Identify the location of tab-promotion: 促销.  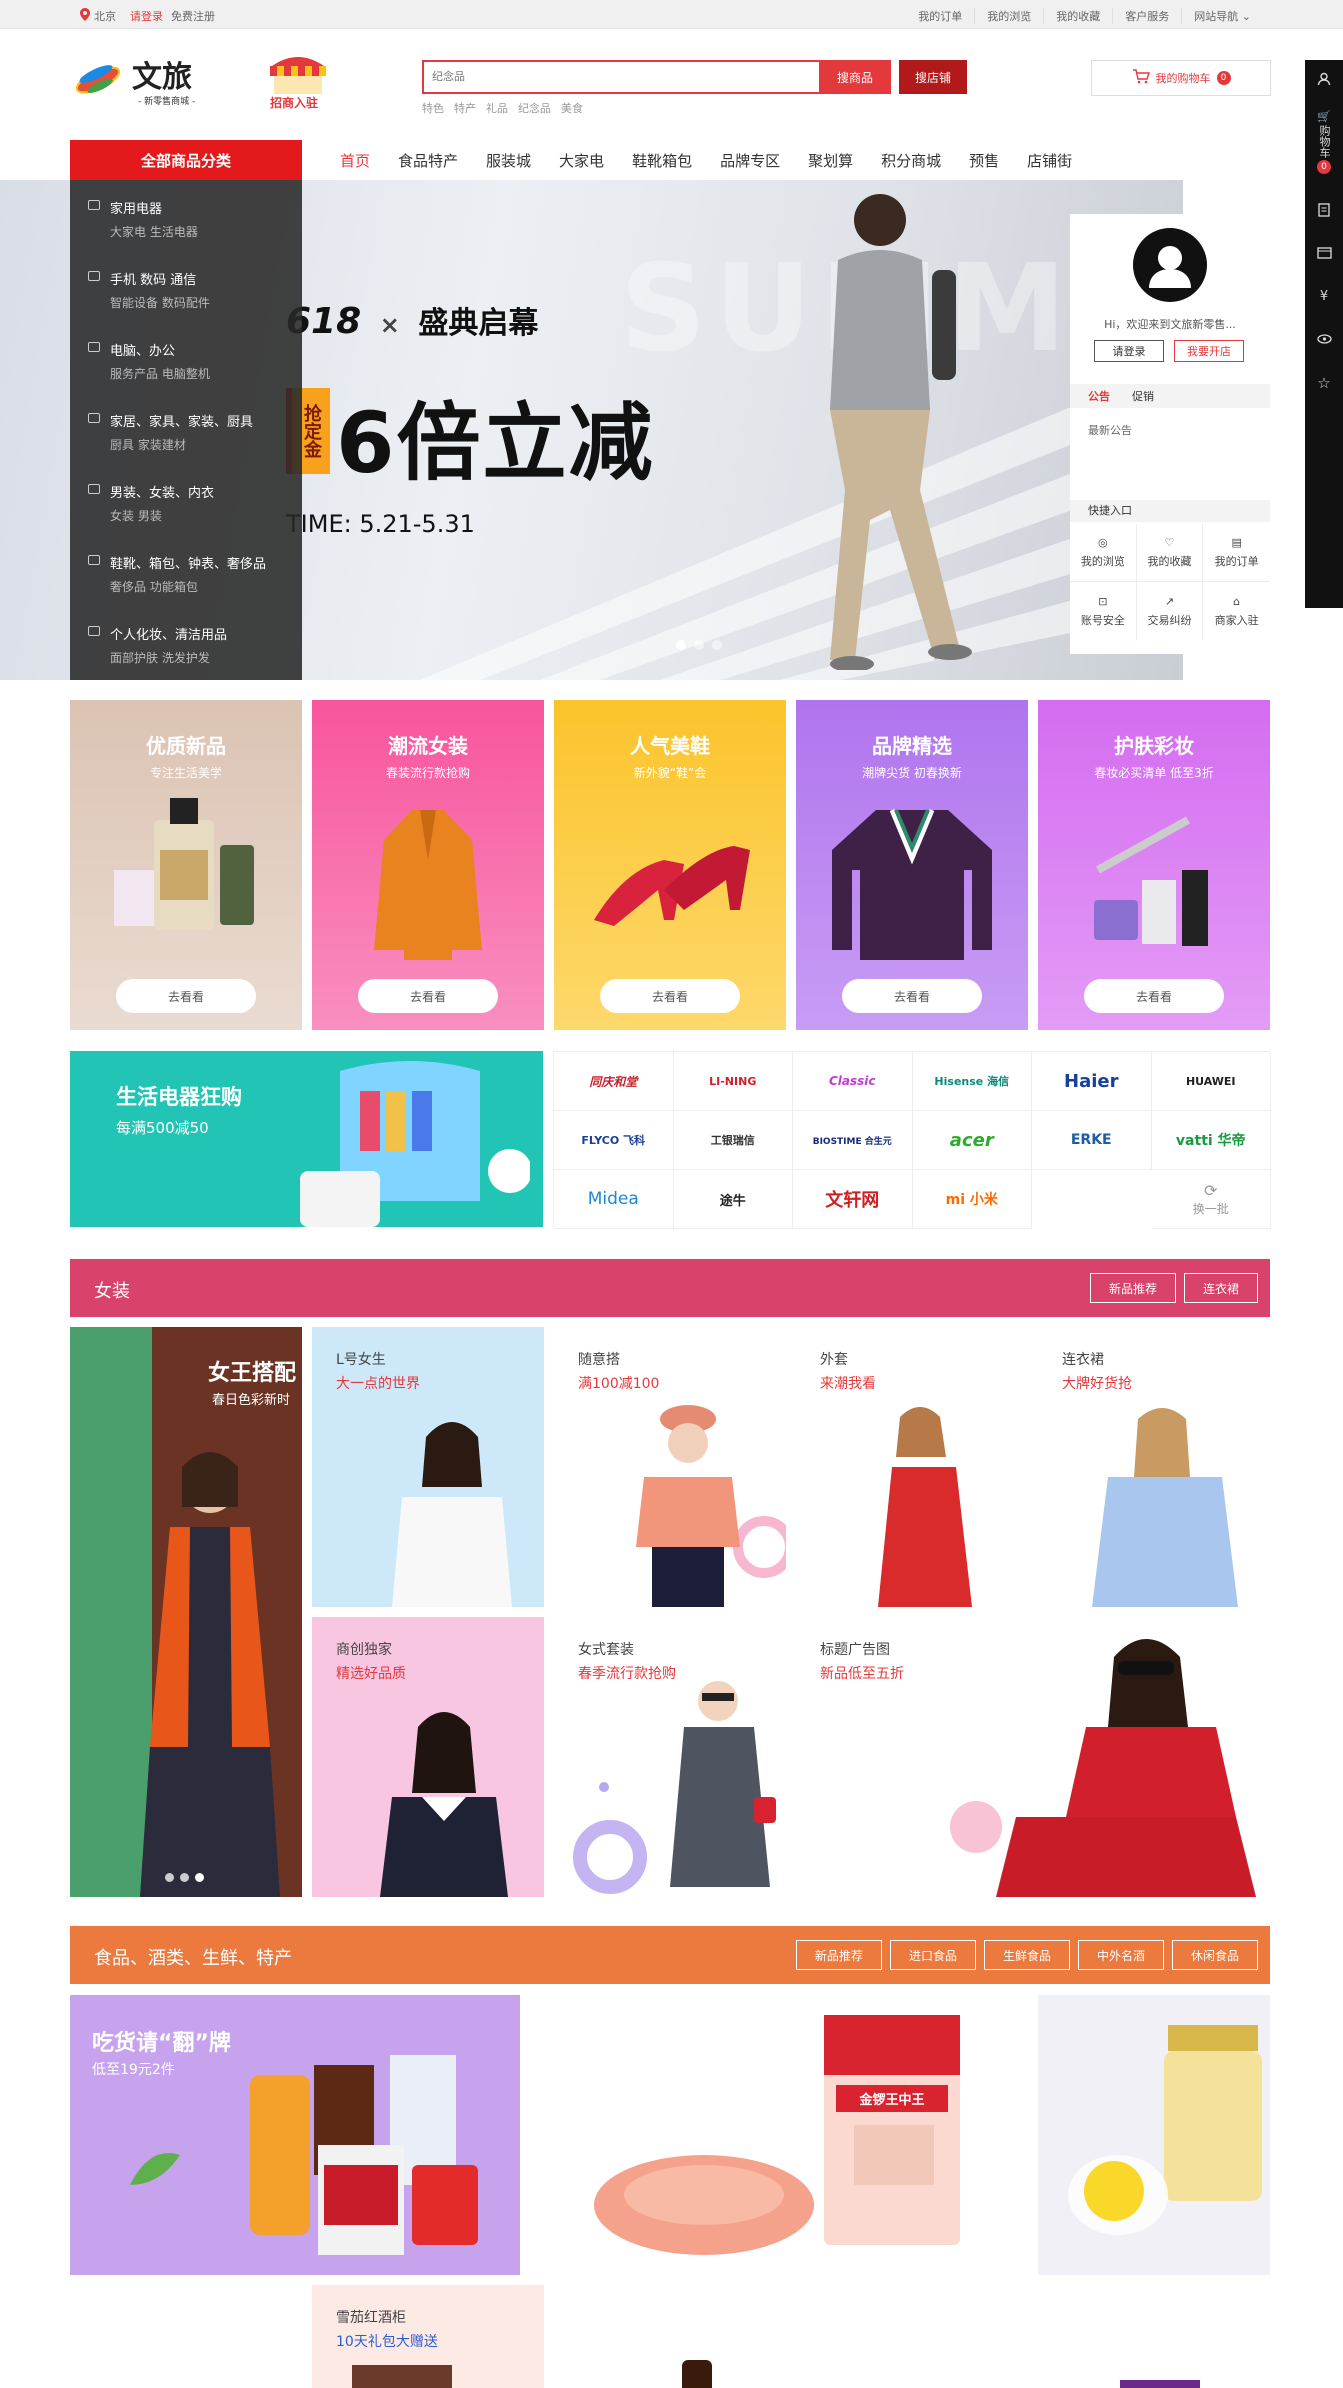
(1143, 396).